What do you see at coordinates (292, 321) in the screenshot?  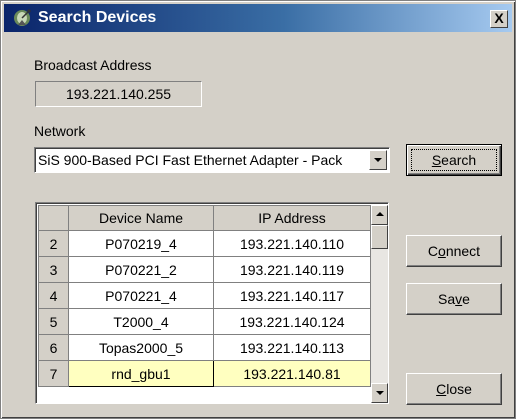 I see `ip-address-cell: 193.221.140.124` at bounding box center [292, 321].